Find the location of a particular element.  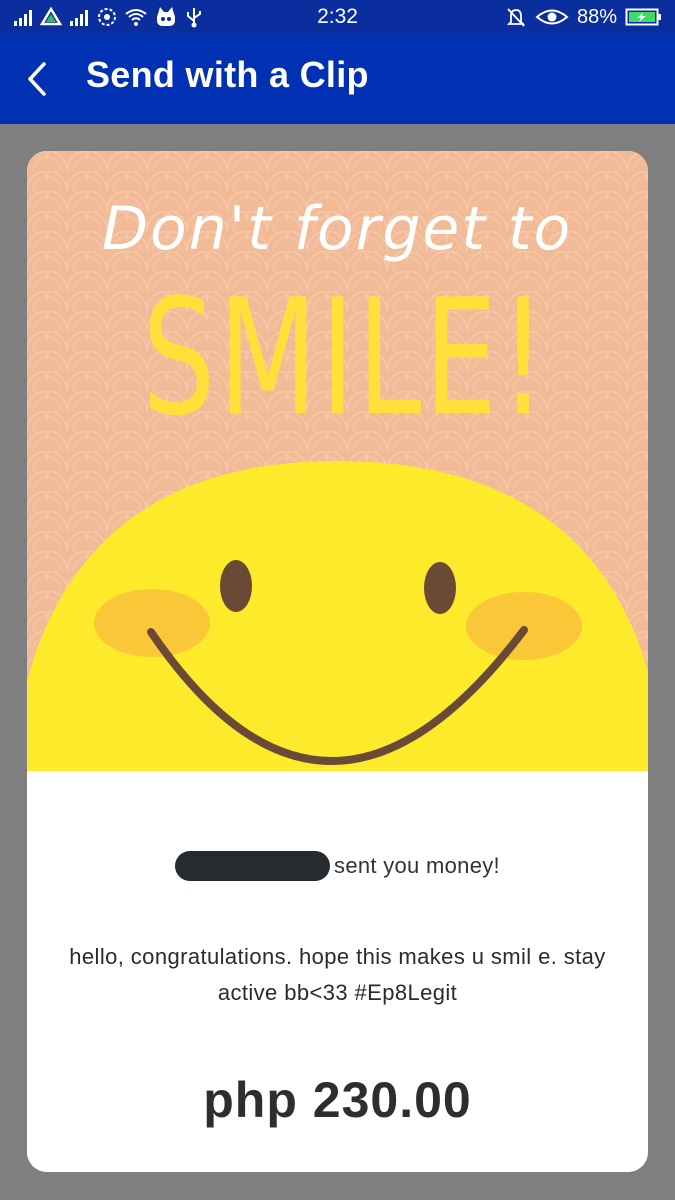

left-cheek is located at coordinates (152, 623).